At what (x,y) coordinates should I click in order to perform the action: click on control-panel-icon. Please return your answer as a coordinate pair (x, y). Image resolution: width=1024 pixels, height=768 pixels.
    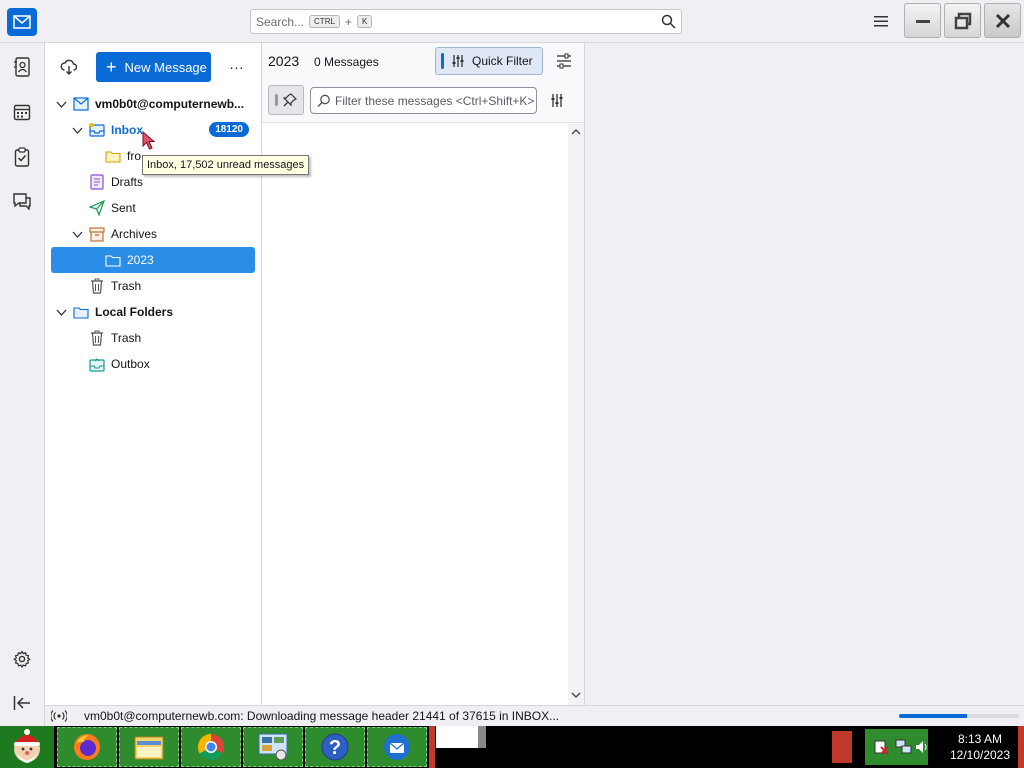
    Looking at the image, I should click on (273, 747).